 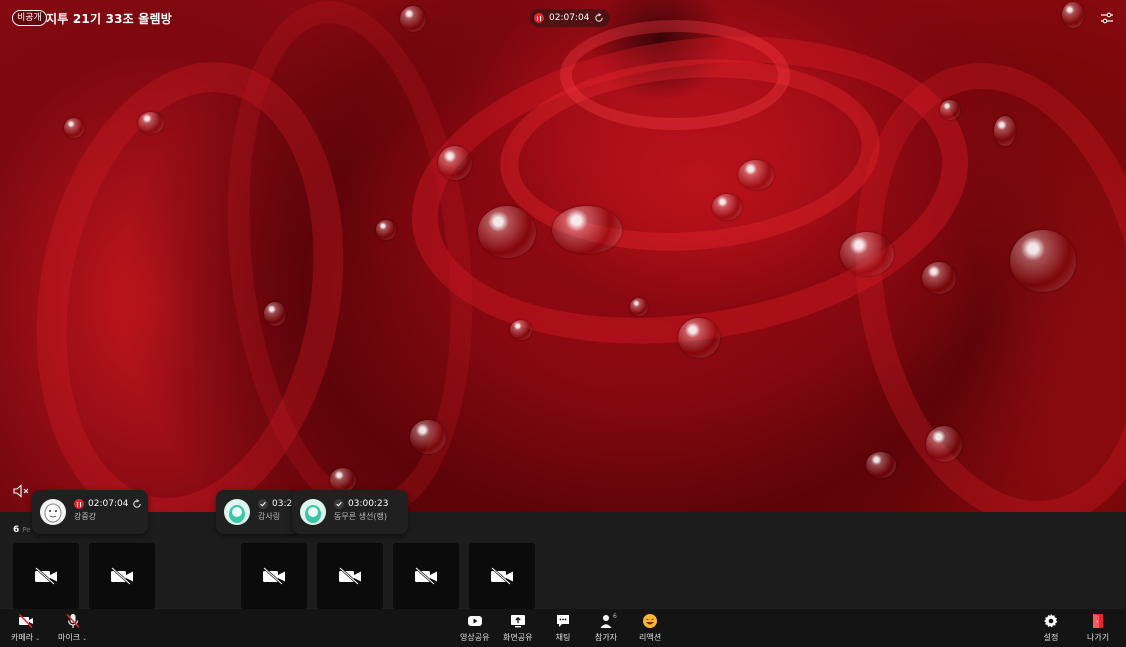 What do you see at coordinates (563, 637) in the screenshot?
I see `chat-label: 채팅` at bounding box center [563, 637].